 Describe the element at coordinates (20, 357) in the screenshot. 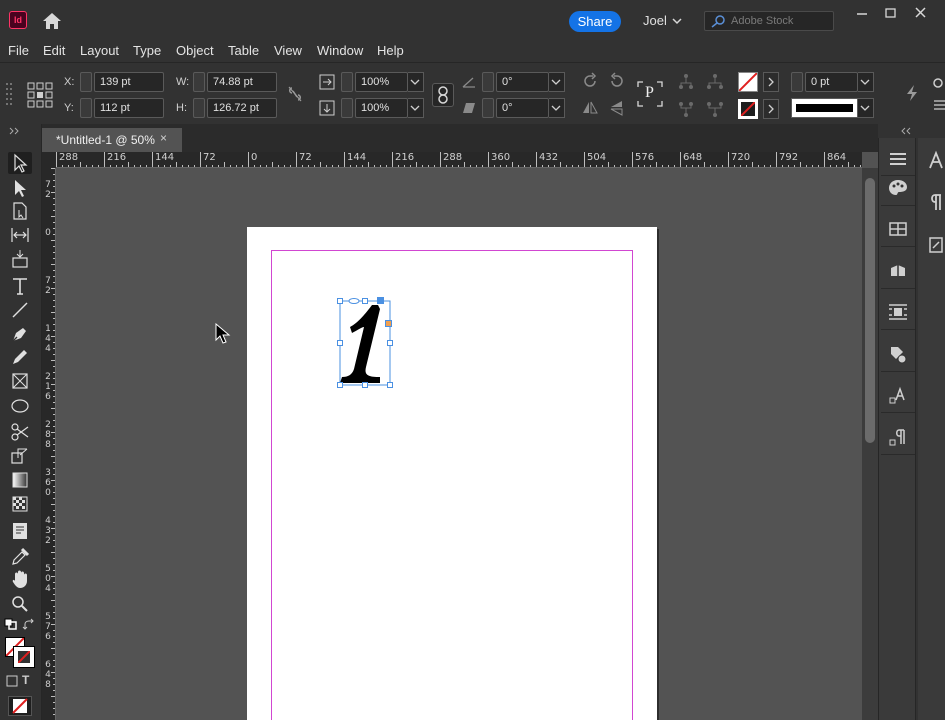

I see `pencil-tool-icon` at that location.